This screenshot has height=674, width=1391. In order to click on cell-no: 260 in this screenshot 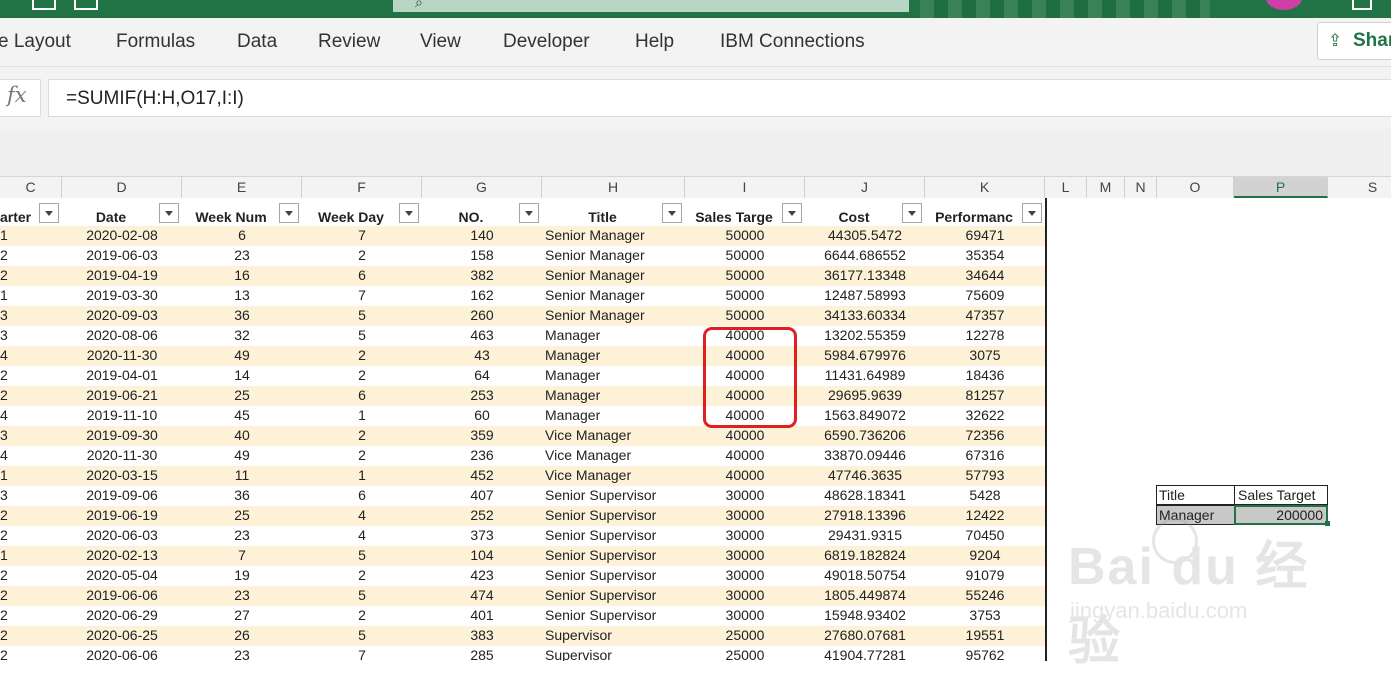, I will do `click(482, 316)`.